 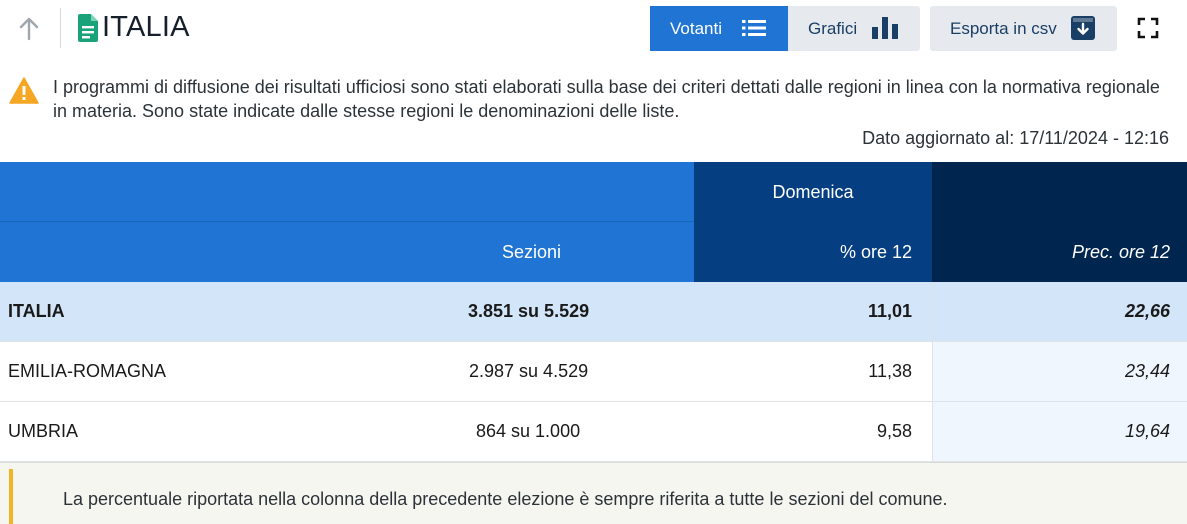 I want to click on votanti-button: Votanti, so click(x=719, y=28).